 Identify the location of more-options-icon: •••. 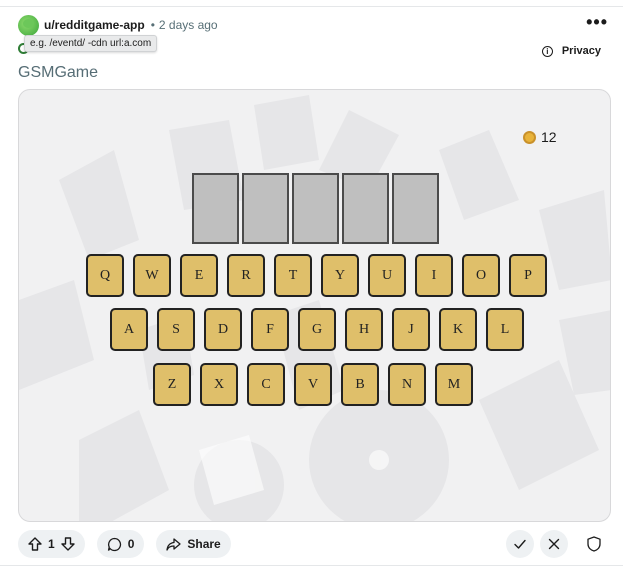
(597, 22).